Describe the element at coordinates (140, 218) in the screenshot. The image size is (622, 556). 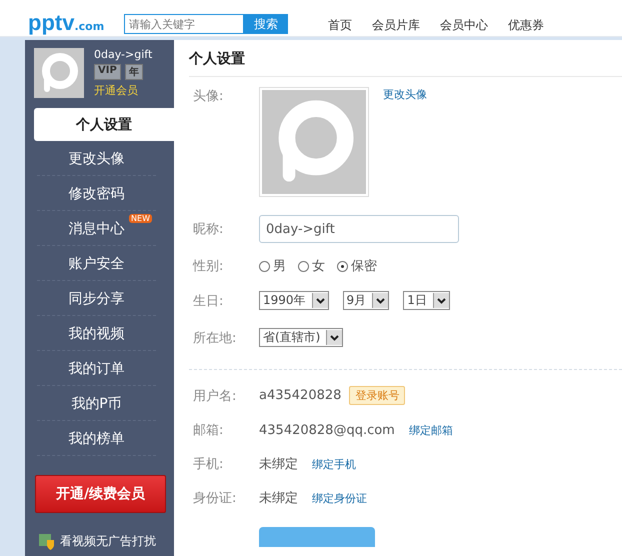
I see `new-badge: NEW` at that location.